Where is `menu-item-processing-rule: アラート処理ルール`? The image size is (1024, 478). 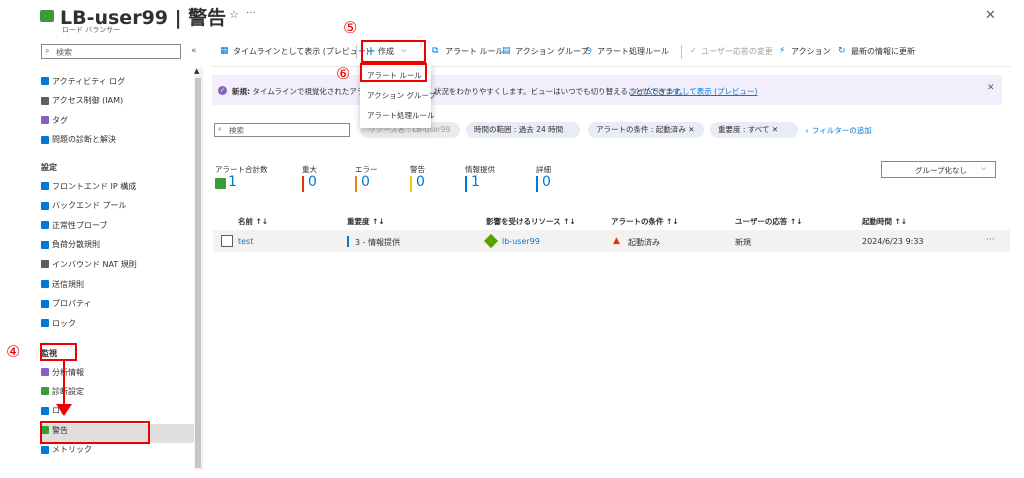
menu-item-processing-rule: アラート処理ルール is located at coordinates (401, 115).